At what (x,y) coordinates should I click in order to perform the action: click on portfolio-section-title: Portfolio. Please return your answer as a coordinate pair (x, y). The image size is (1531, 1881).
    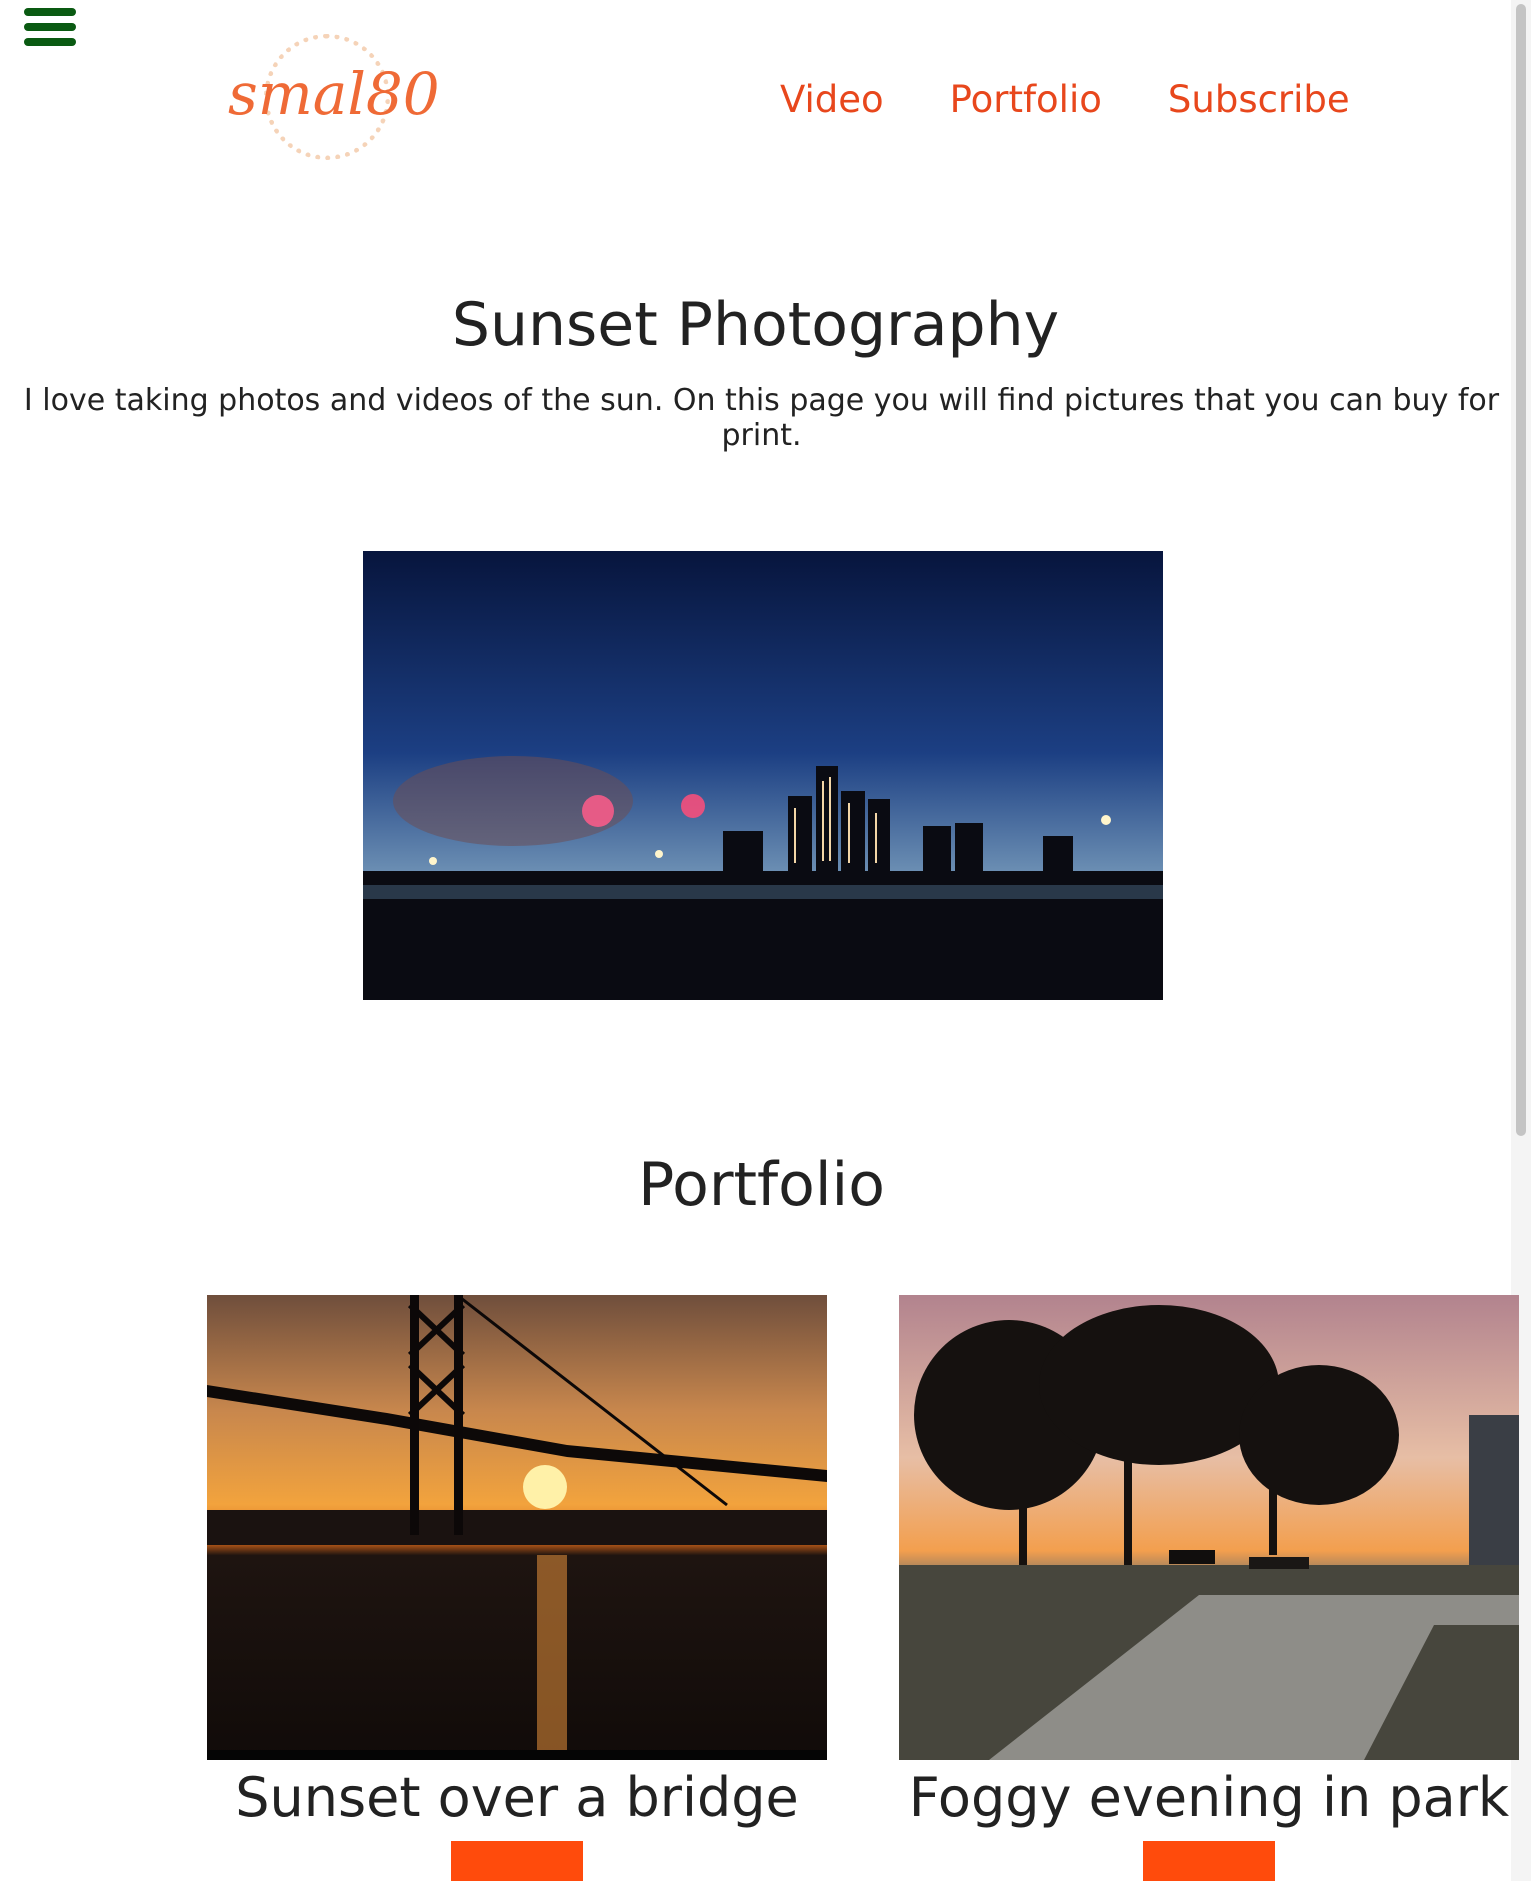
    Looking at the image, I should click on (761, 1185).